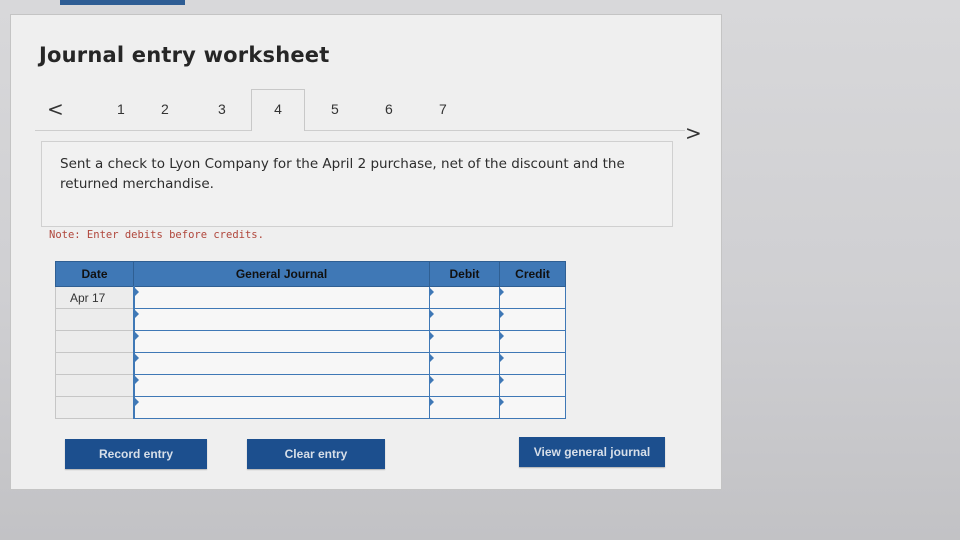 Image resolution: width=960 pixels, height=540 pixels. What do you see at coordinates (136, 454) in the screenshot?
I see `record-entry-button: Record entry` at bounding box center [136, 454].